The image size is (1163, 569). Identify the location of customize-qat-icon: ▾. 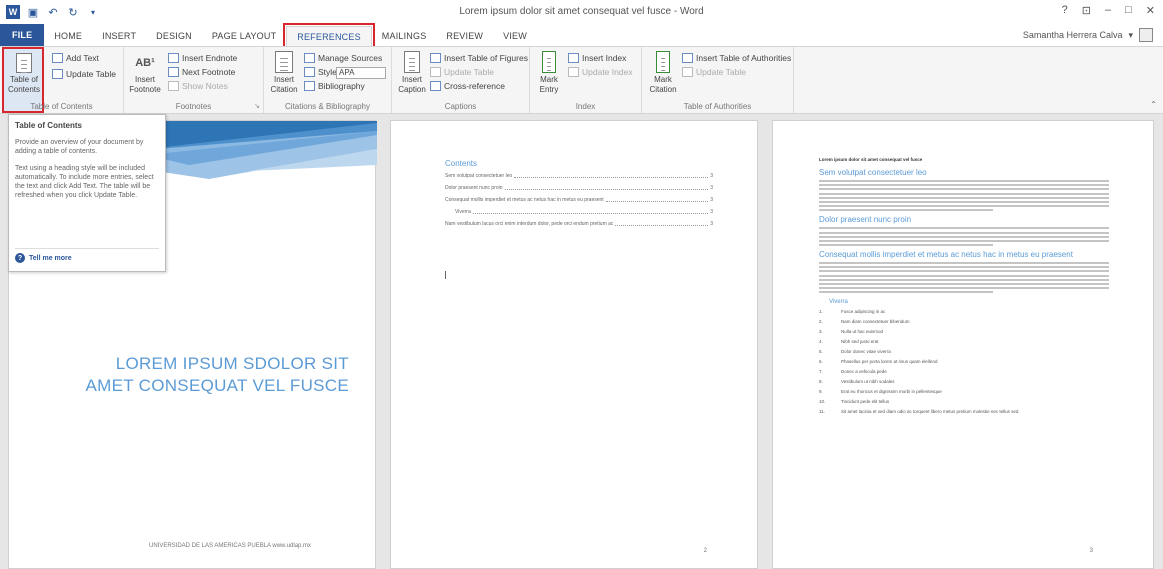
(93, 12).